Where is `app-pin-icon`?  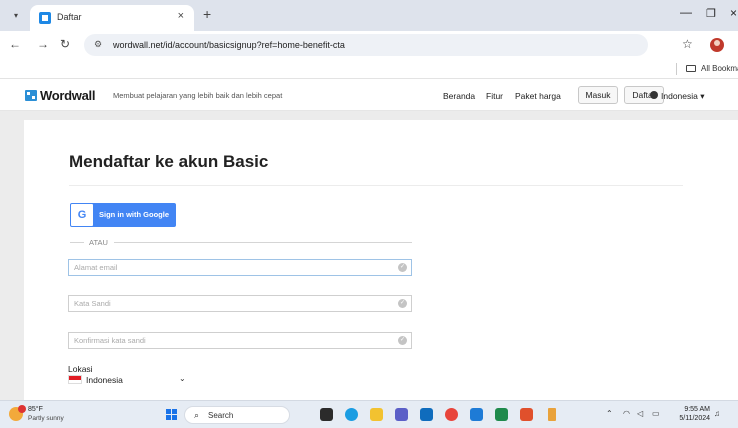 app-pin-icon is located at coordinates (552, 414).